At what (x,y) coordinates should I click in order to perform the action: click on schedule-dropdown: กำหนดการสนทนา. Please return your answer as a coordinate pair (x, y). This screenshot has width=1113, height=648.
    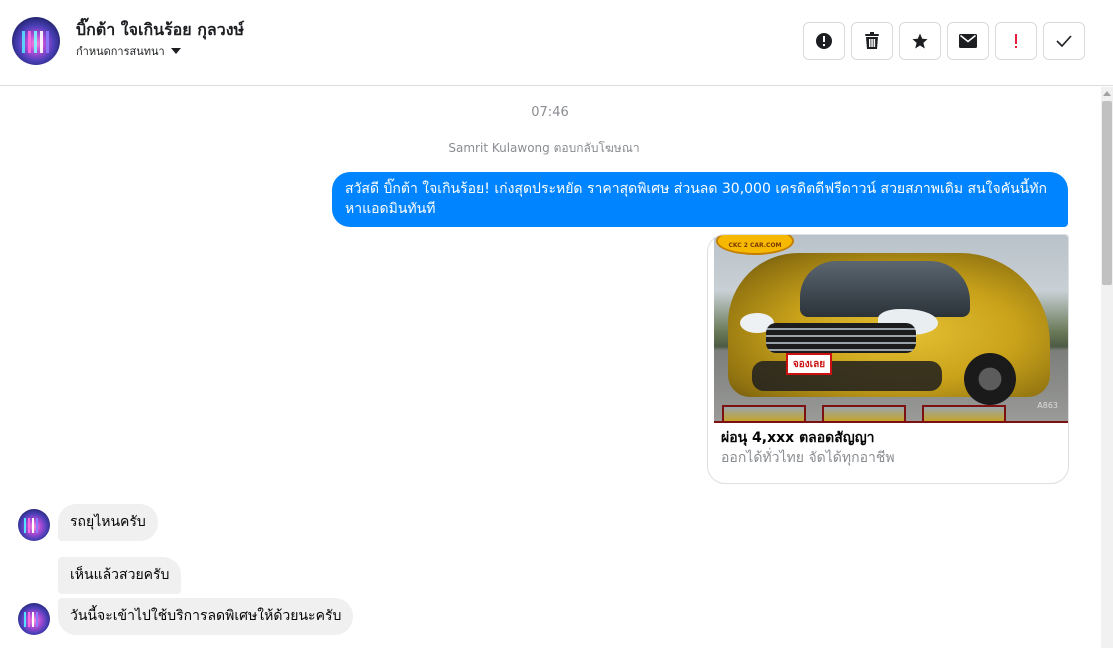
    Looking at the image, I should click on (128, 51).